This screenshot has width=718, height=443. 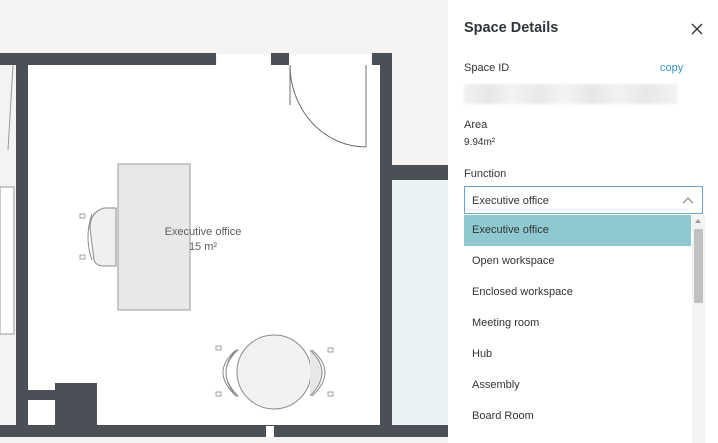 I want to click on function-select-value: Executive office, so click(x=510, y=201).